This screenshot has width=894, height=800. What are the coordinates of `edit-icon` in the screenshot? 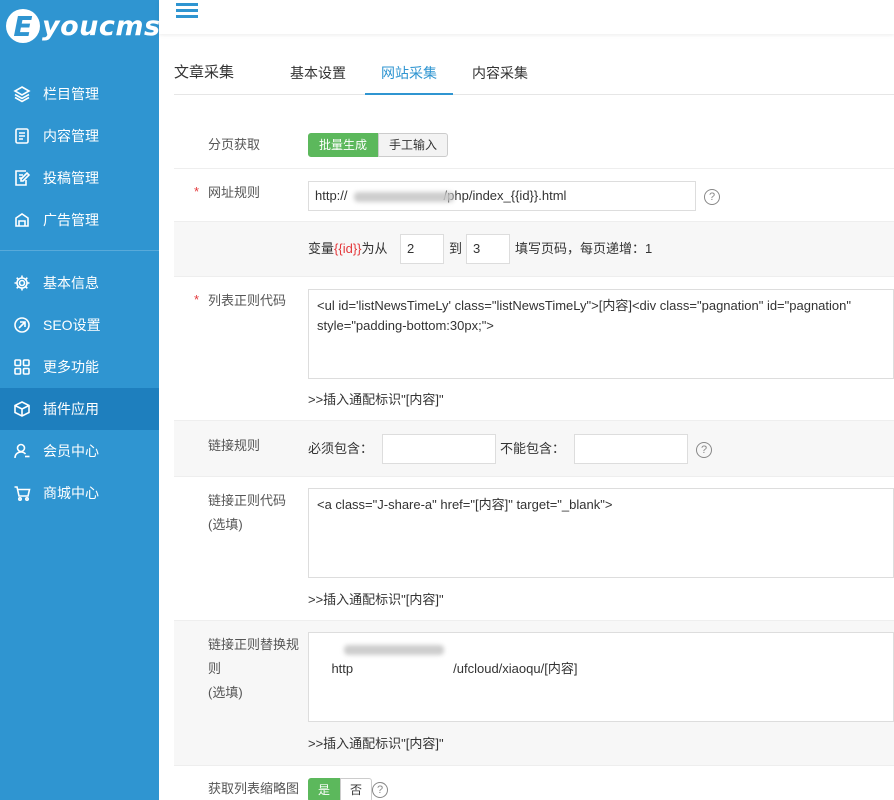 It's located at (22, 178).